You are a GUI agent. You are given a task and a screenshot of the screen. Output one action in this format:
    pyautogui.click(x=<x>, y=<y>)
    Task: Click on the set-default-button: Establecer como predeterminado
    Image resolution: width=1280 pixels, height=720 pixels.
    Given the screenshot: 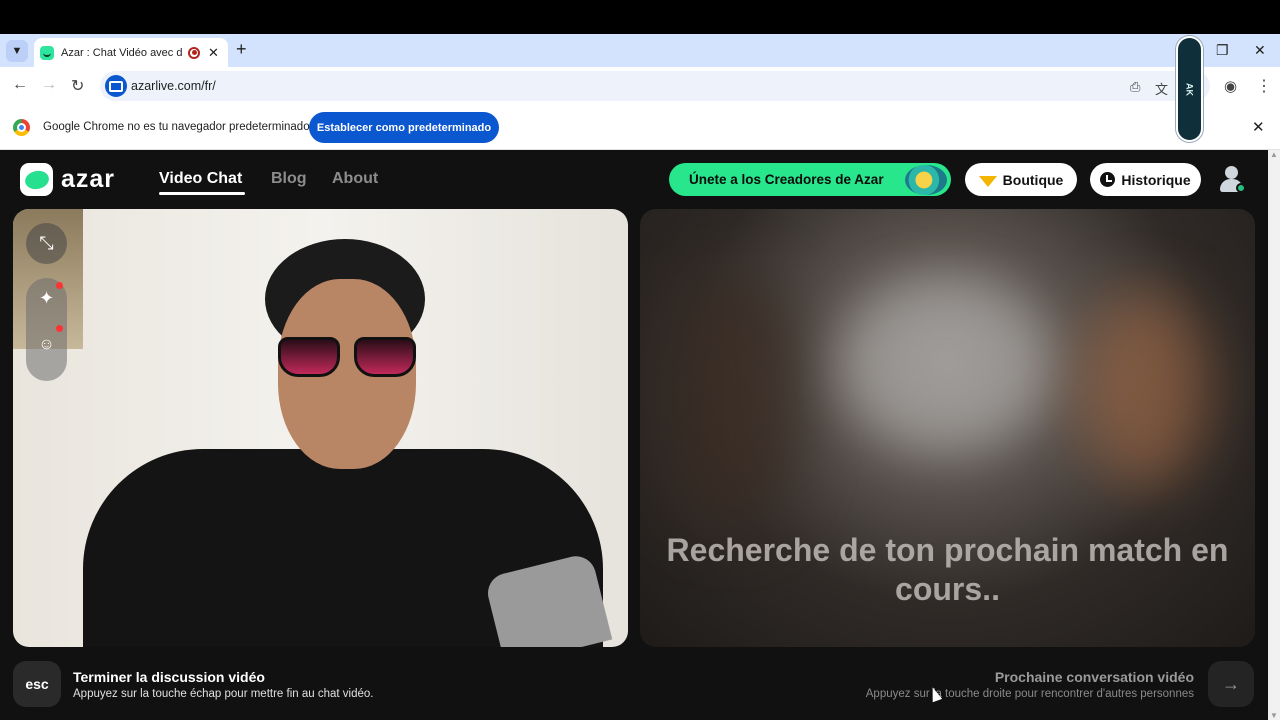 What is the action you would take?
    pyautogui.click(x=404, y=127)
    